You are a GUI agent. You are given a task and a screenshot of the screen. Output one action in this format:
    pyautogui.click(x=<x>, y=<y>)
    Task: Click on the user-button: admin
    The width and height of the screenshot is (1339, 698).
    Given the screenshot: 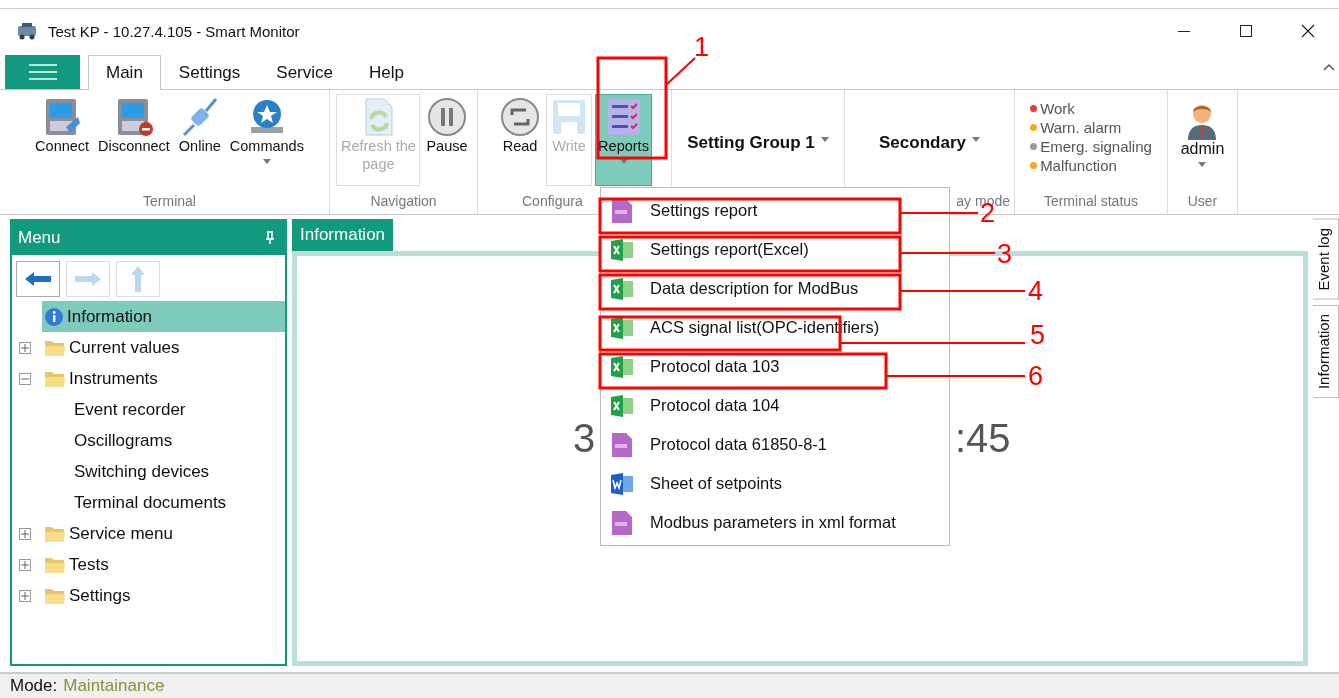 What is the action you would take?
    pyautogui.click(x=1202, y=131)
    